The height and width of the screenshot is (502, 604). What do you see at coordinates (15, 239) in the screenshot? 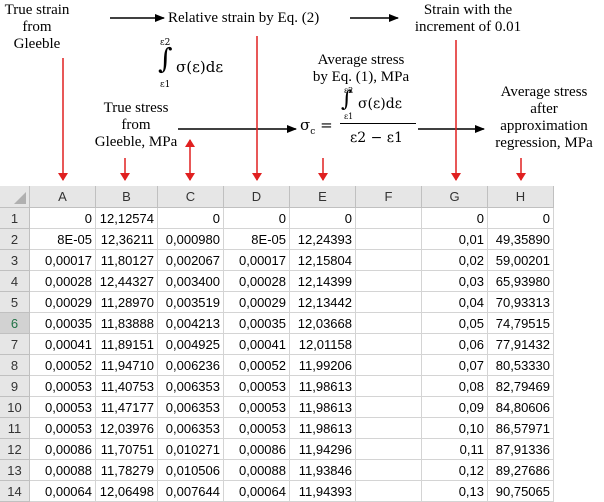
I see `row-header: 2` at bounding box center [15, 239].